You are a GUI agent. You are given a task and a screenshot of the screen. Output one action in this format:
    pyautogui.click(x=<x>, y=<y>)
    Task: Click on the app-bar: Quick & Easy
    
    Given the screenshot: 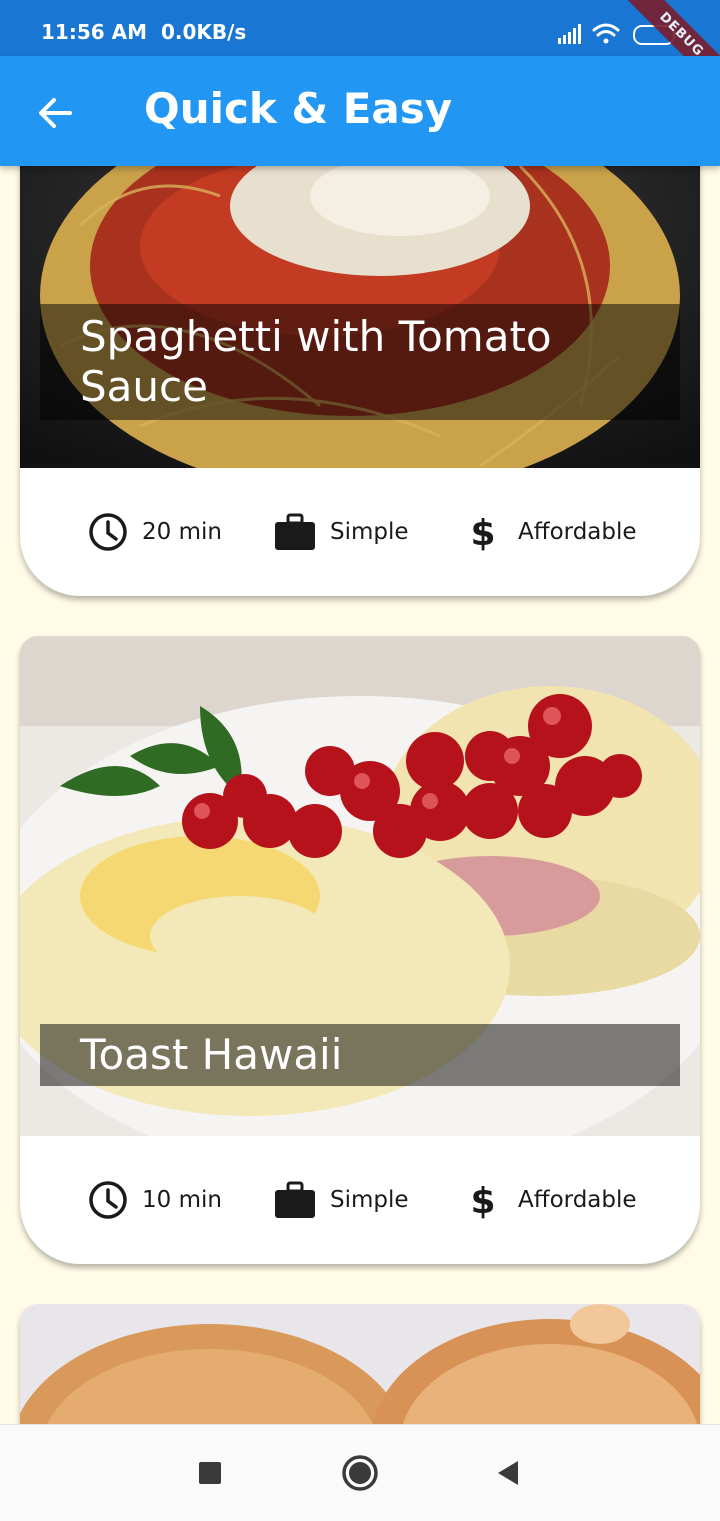 What is the action you would take?
    pyautogui.click(x=360, y=111)
    